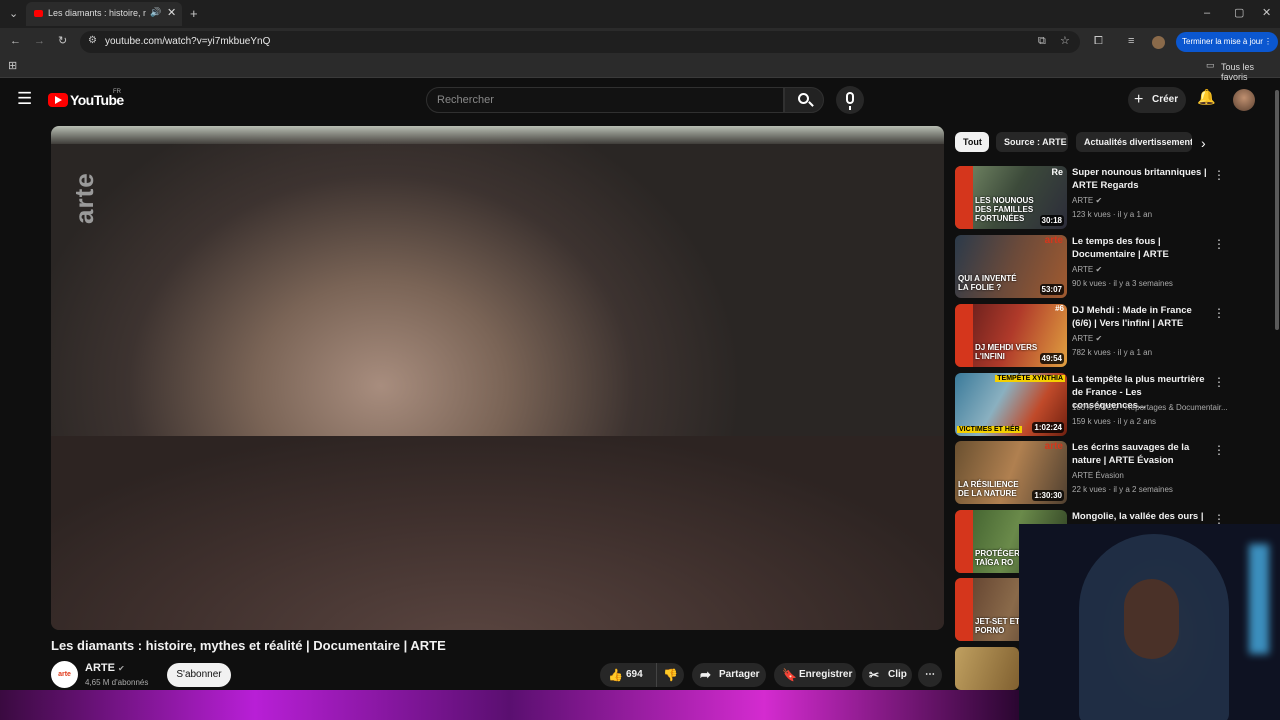 This screenshot has height=720, width=1280. What do you see at coordinates (897, 674) in the screenshot?
I see `clip-label: Clip` at bounding box center [897, 674].